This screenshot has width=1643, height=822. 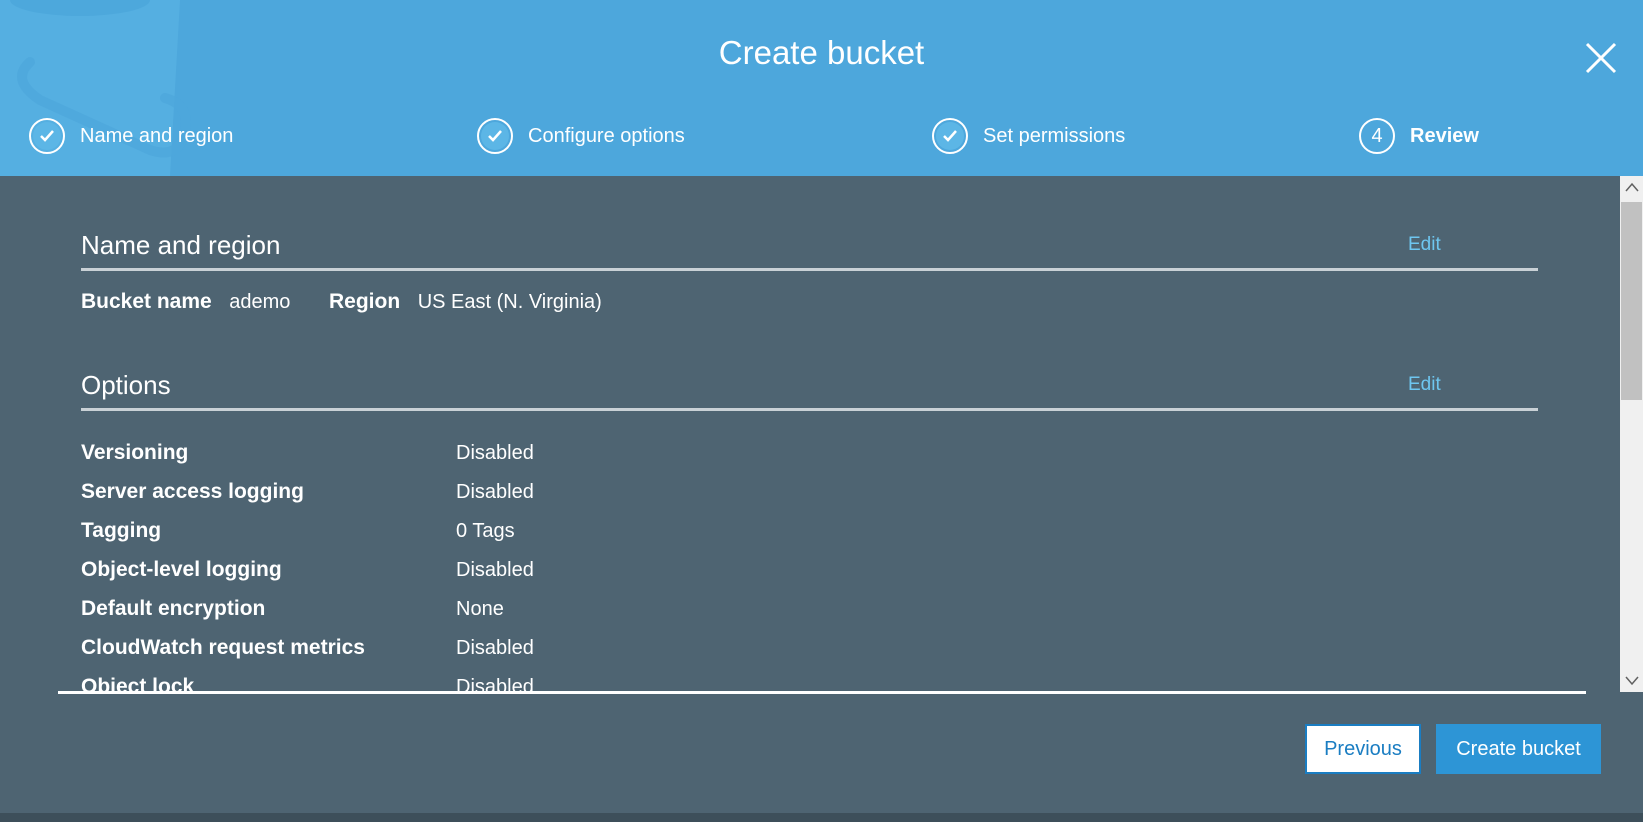 I want to click on option-label: Default encryption, so click(x=173, y=608).